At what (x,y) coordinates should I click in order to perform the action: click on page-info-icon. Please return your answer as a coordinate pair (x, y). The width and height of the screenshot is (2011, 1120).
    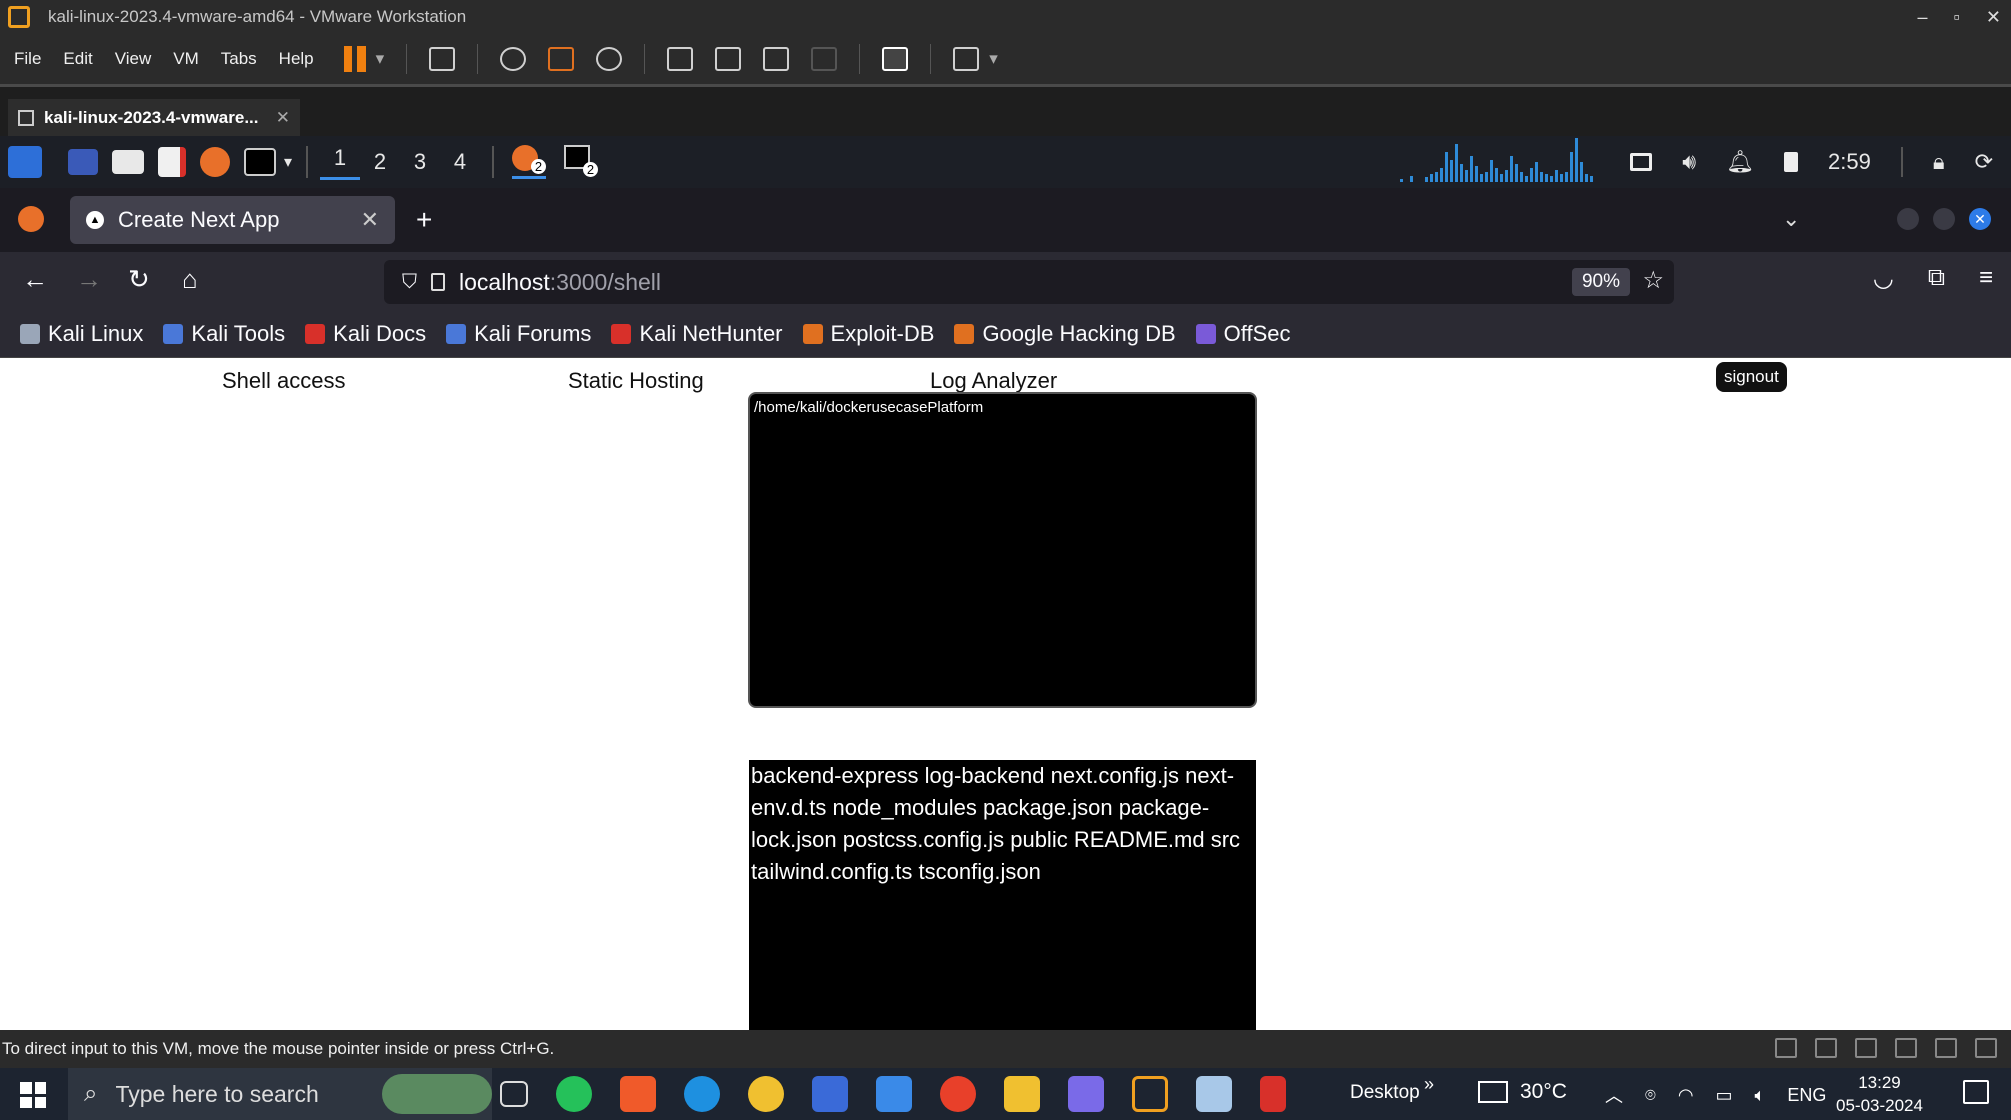
    Looking at the image, I should click on (438, 282).